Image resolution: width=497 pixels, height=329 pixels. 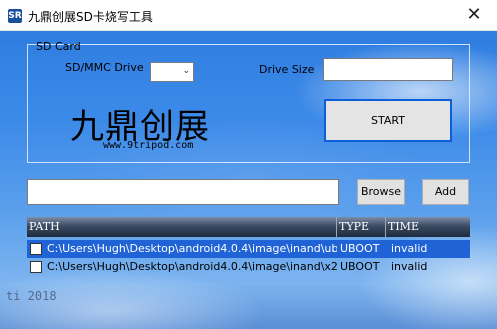 I want to click on start-button: START, so click(x=388, y=120).